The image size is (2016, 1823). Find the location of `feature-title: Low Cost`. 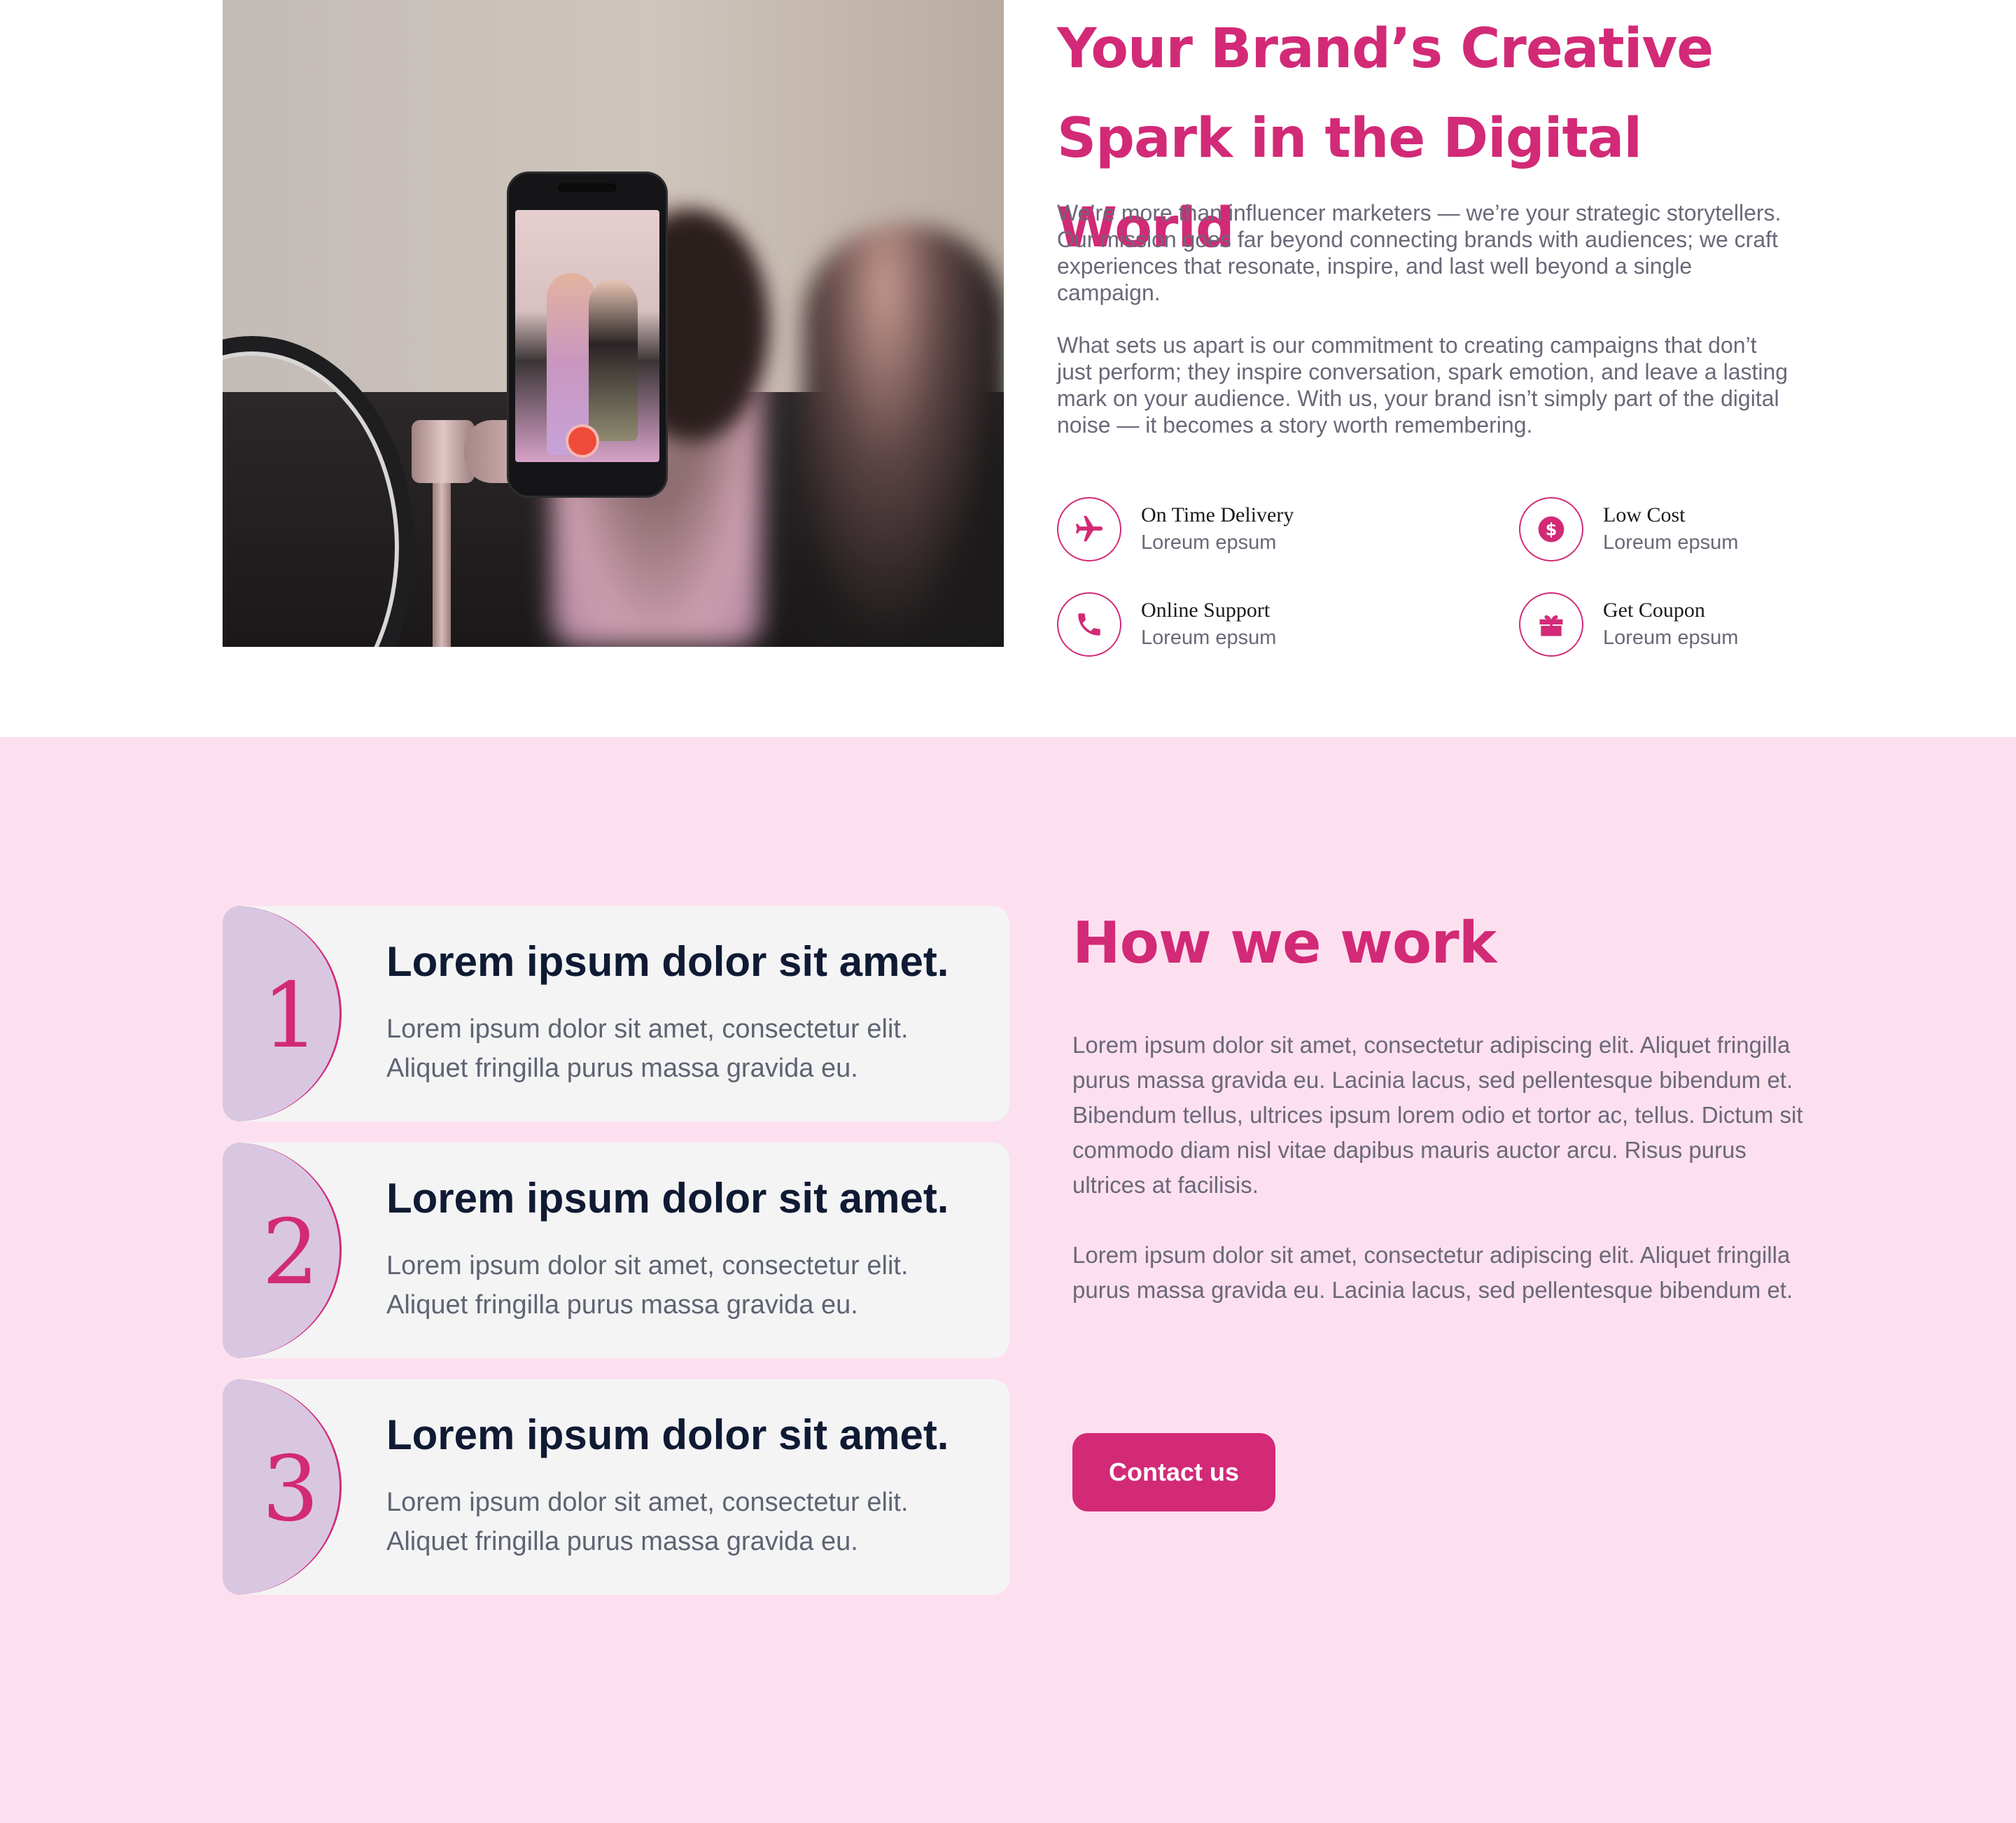

feature-title: Low Cost is located at coordinates (1644, 514).